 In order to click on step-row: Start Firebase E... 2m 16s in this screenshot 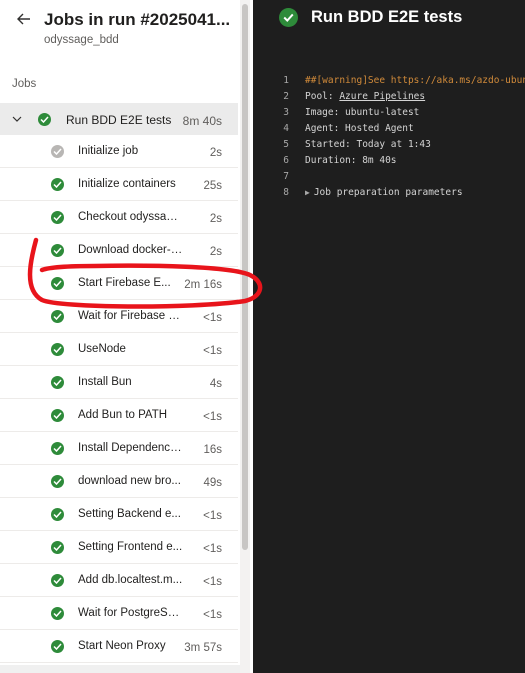, I will do `click(119, 283)`.